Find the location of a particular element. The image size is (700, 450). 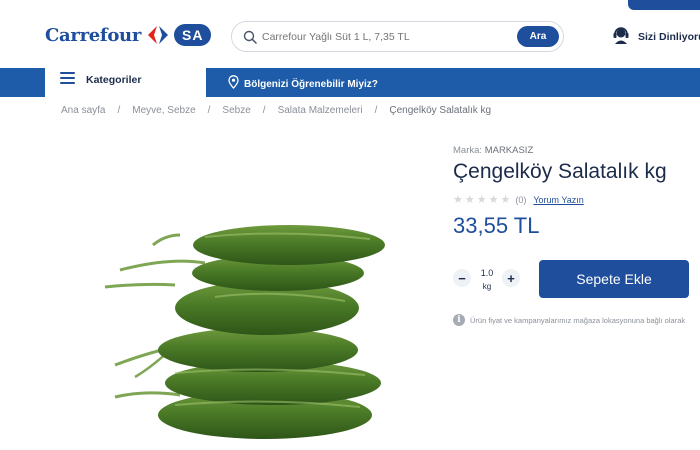

hamburger-menu-icon is located at coordinates (68, 80).